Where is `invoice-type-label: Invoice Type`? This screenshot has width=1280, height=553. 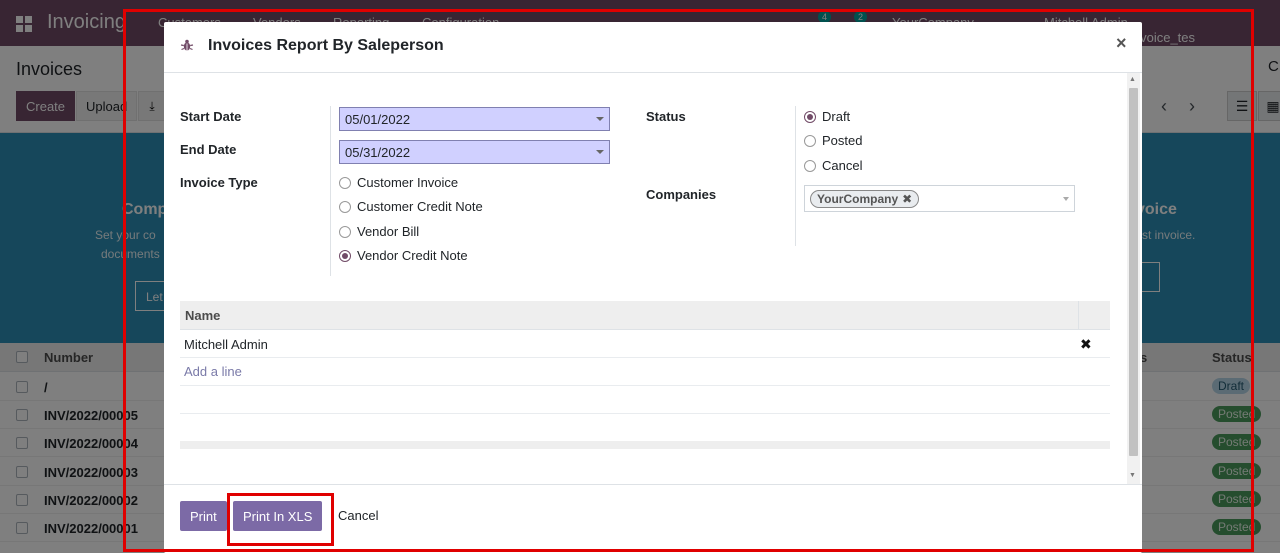 invoice-type-label: Invoice Type is located at coordinates (219, 182).